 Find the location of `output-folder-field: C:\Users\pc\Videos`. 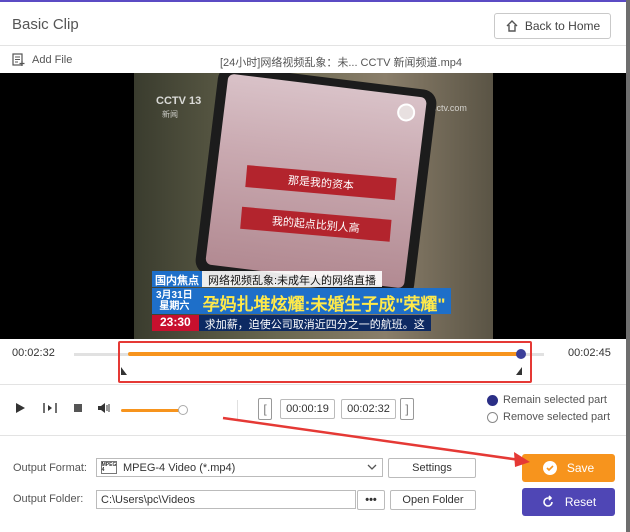

output-folder-field: C:\Users\pc\Videos is located at coordinates (226, 499).